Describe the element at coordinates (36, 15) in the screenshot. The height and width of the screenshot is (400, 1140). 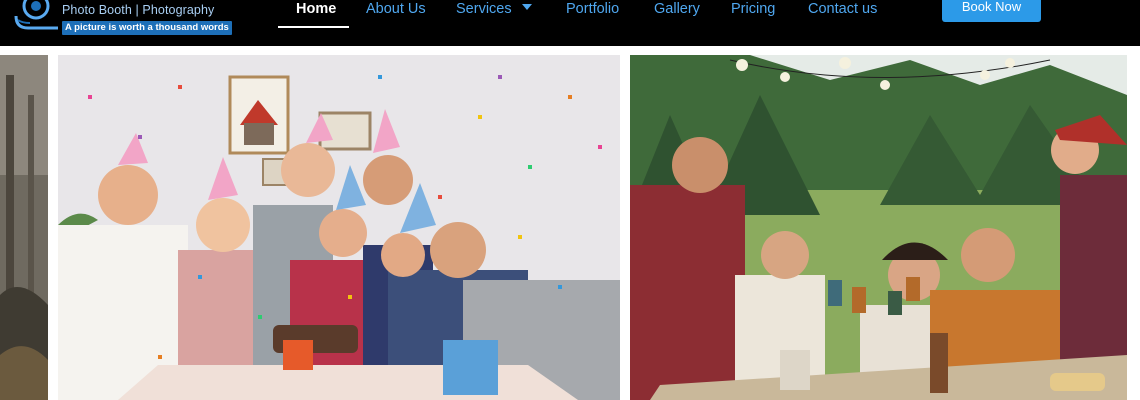
I see `camera-logo-icon` at that location.